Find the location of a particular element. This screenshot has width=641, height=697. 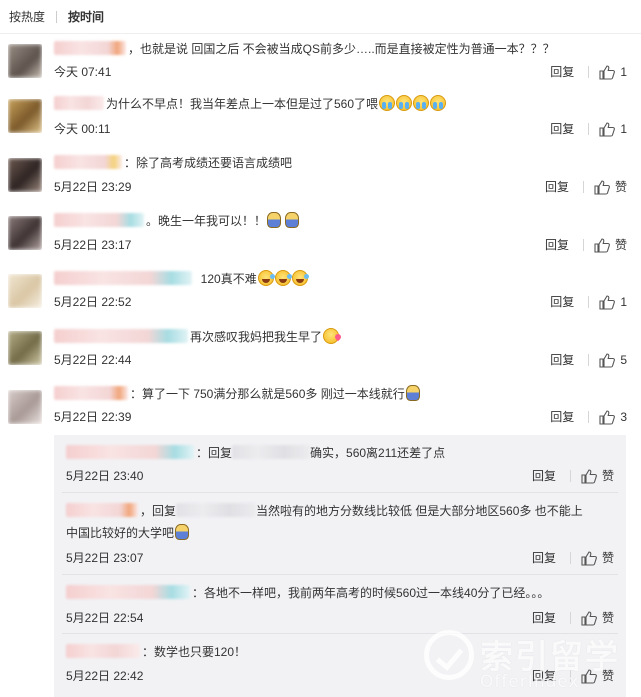

reply-text-continued: 中国比较好的大学吧 is located at coordinates (120, 533).